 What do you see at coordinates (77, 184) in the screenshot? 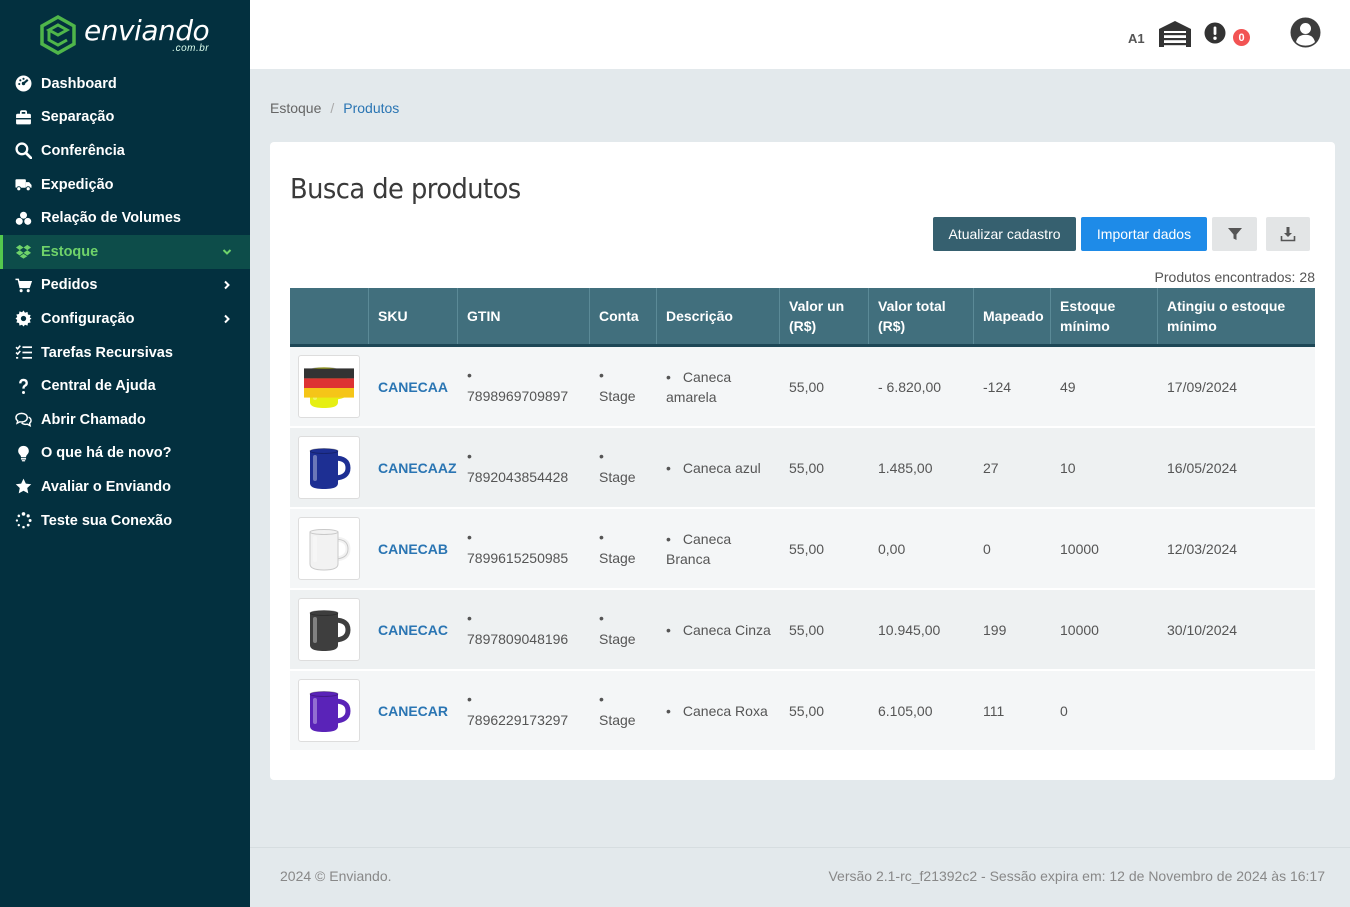
I see `sidebar-item-label: Expedição` at bounding box center [77, 184].